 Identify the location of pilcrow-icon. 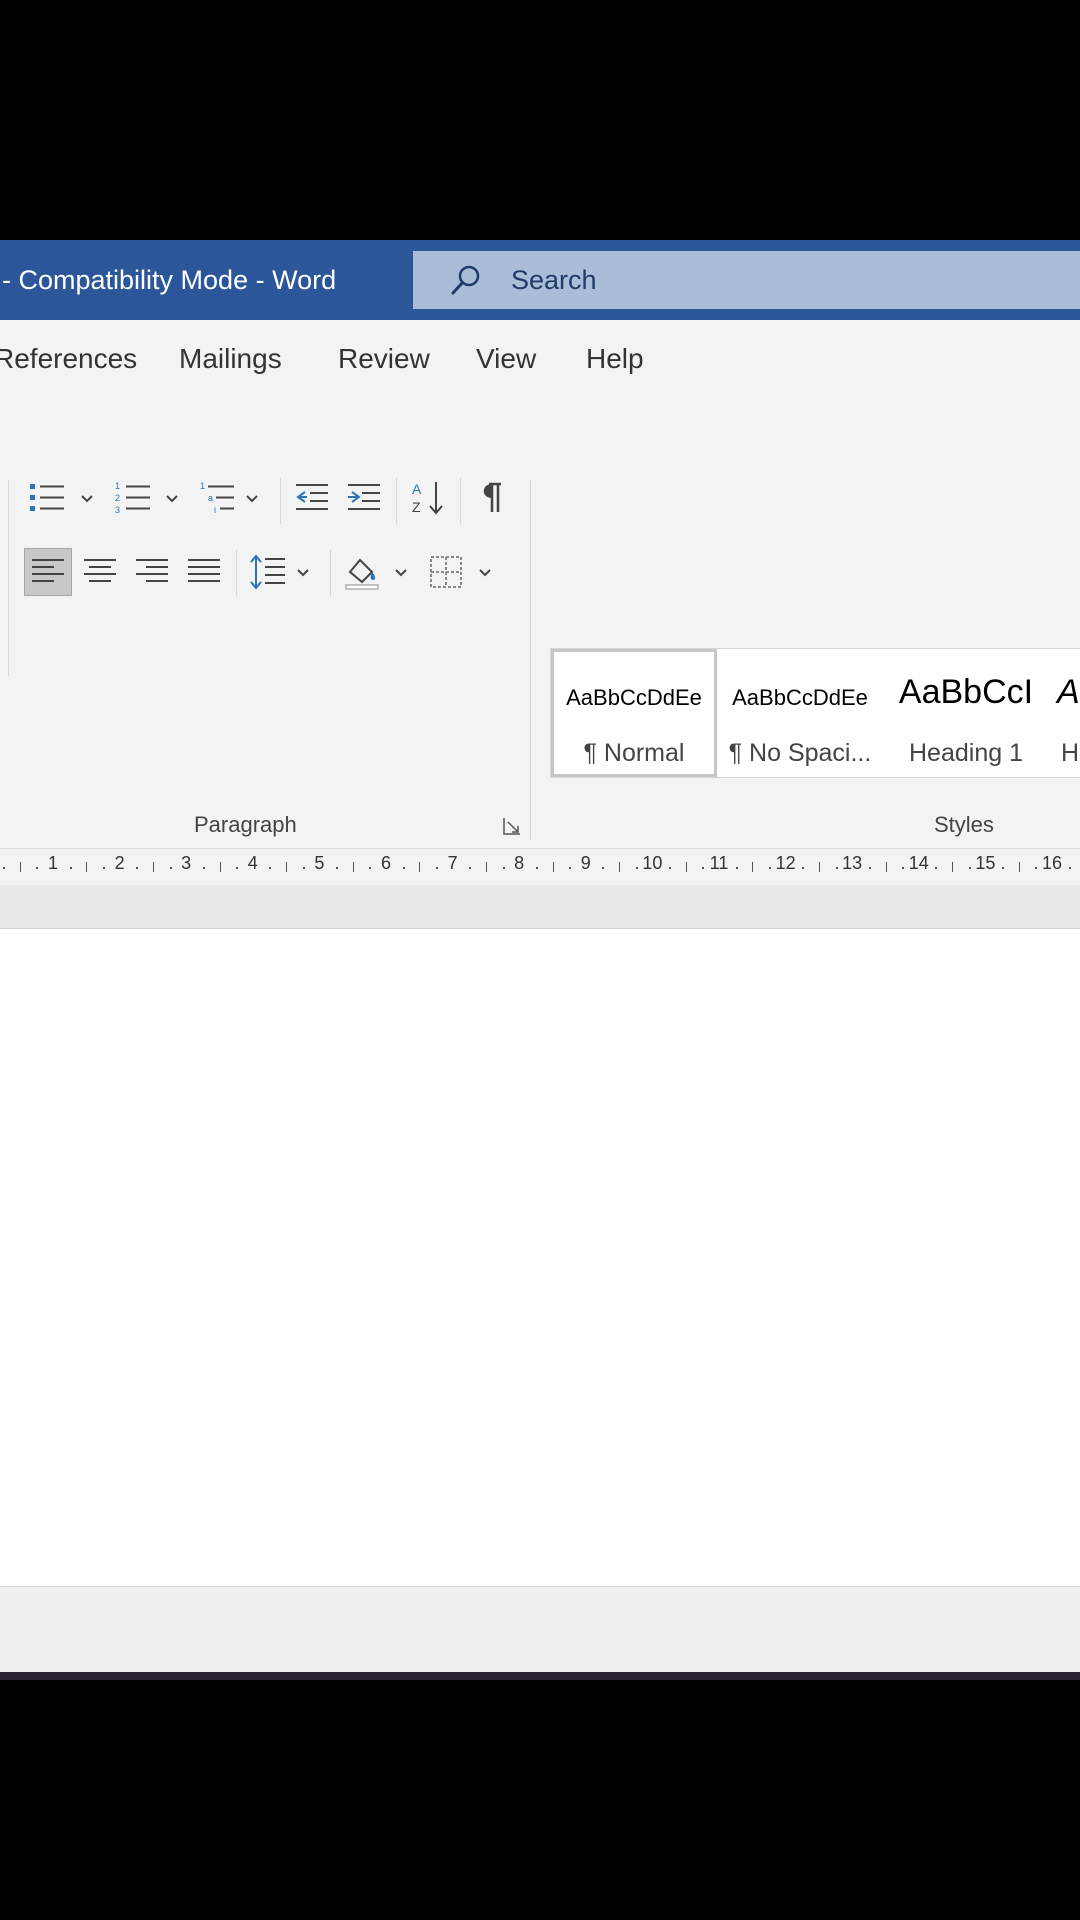
(490, 498).